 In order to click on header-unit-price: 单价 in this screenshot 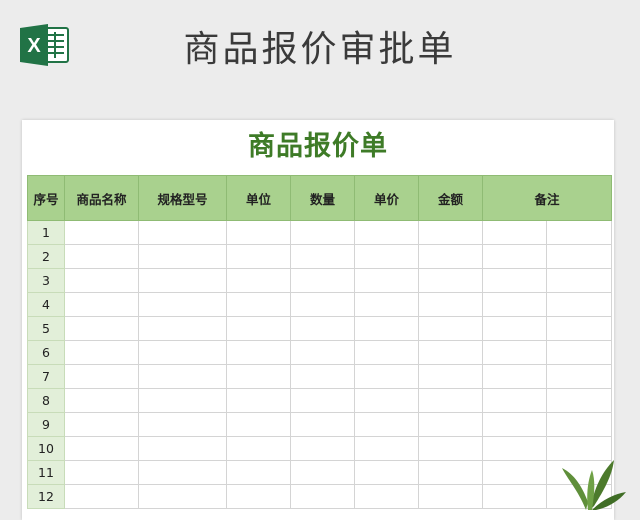, I will do `click(386, 198)`.